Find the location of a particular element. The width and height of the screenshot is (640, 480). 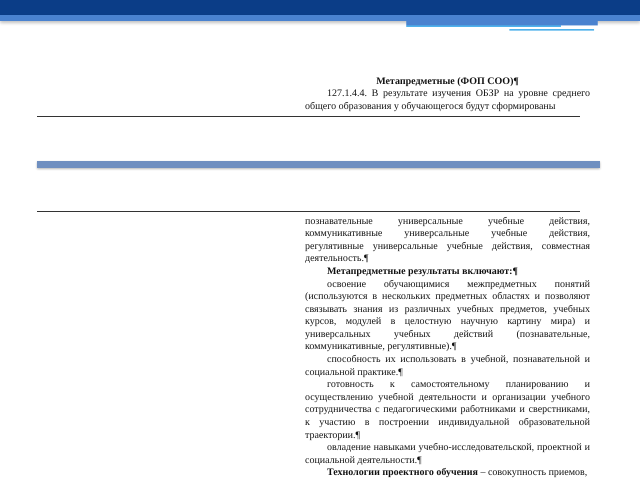

document-paragraph: Технологии проектного обучения – совокупность приемов, is located at coordinates (457, 473).